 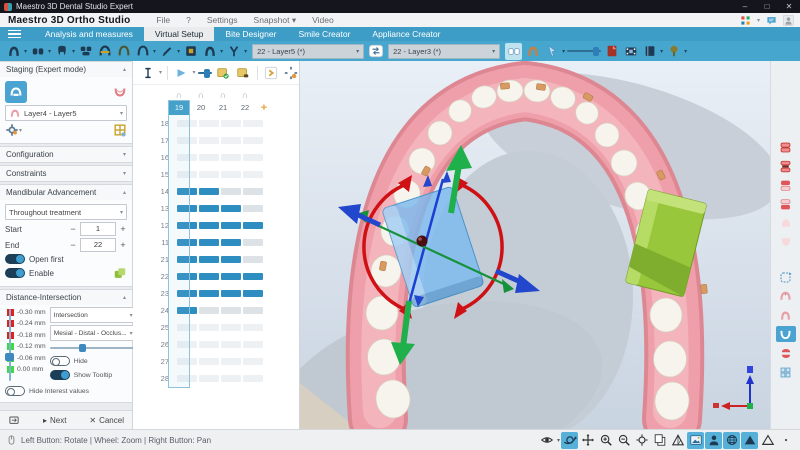 What do you see at coordinates (120, 130) in the screenshot?
I see `layout-grid-gold-icon` at bounding box center [120, 130].